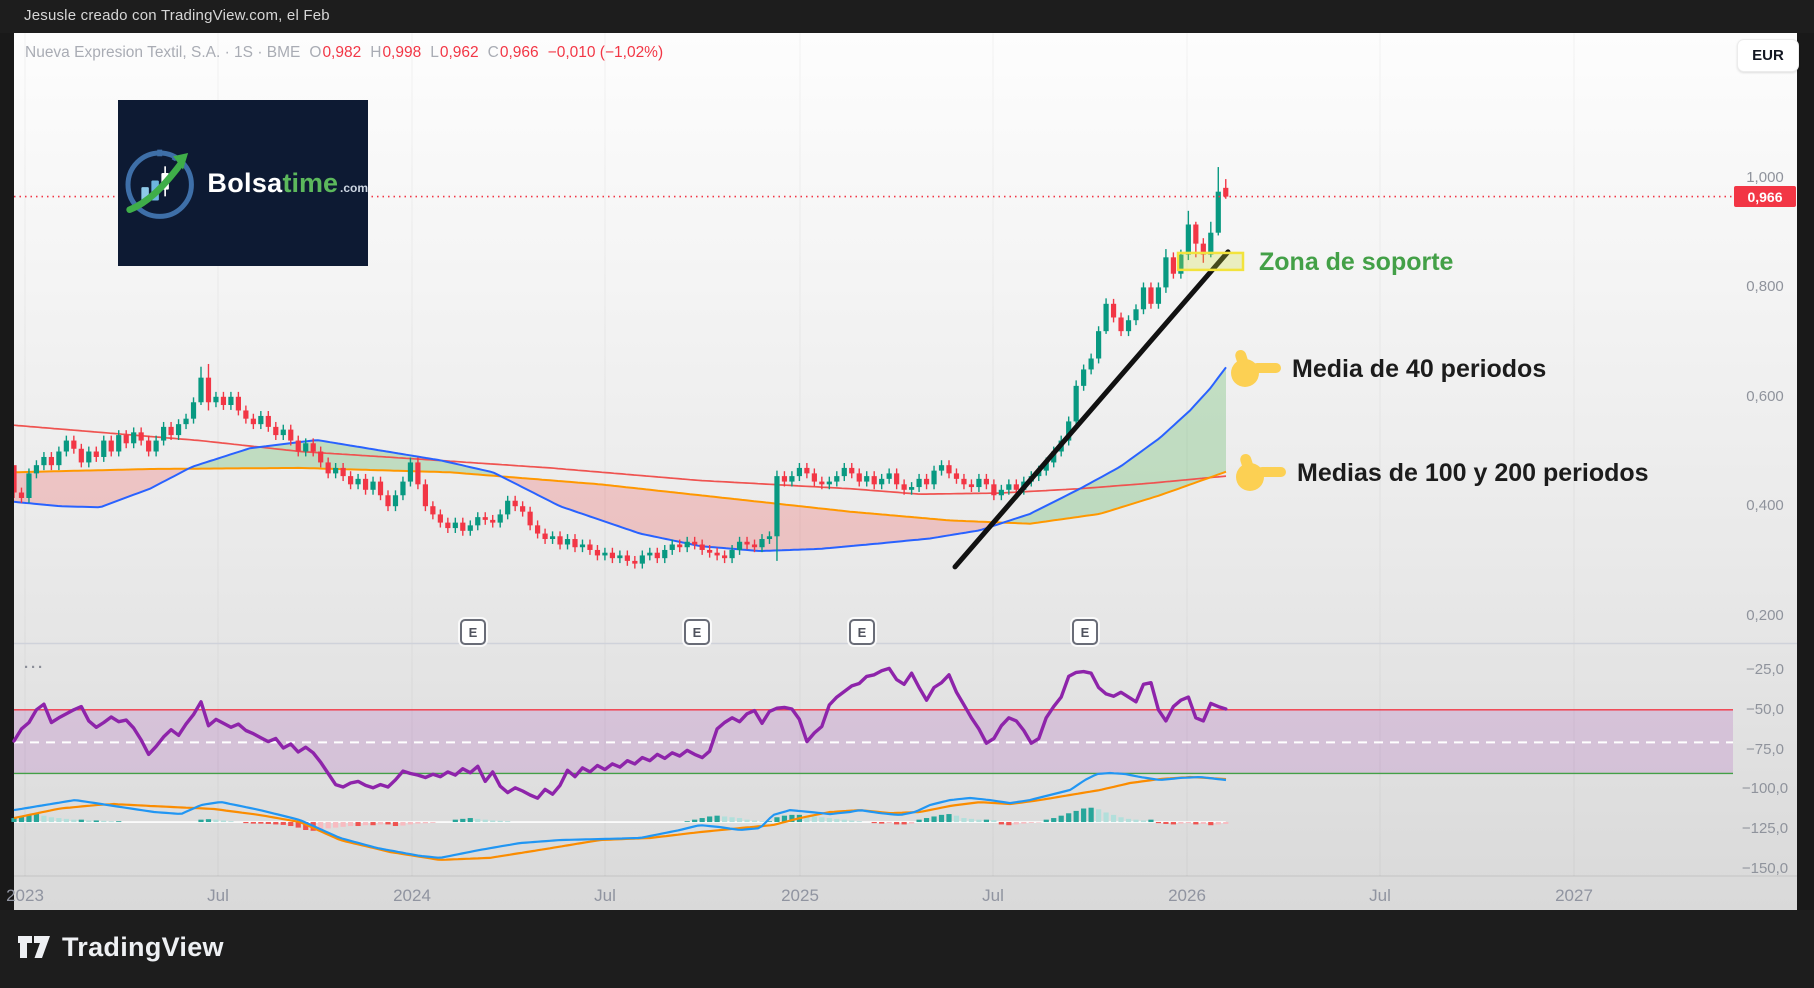 This screenshot has width=1814, height=988. What do you see at coordinates (459, 52) in the screenshot?
I see `low-value: 0,962` at bounding box center [459, 52].